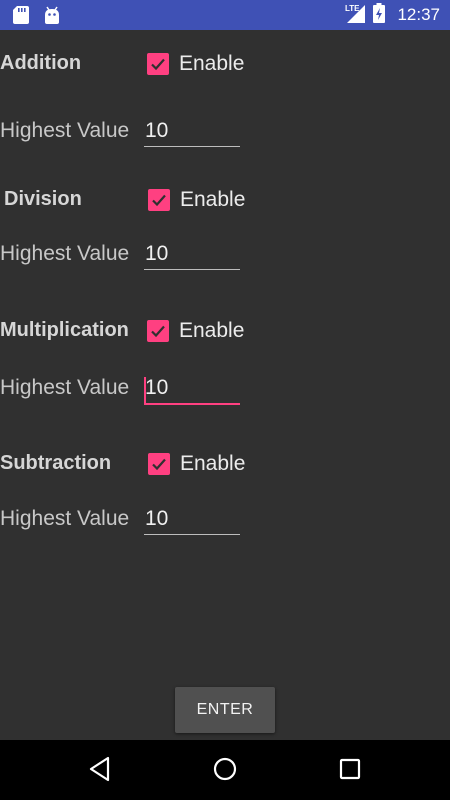 This screenshot has height=800, width=450. I want to click on home-icon, so click(225, 771).